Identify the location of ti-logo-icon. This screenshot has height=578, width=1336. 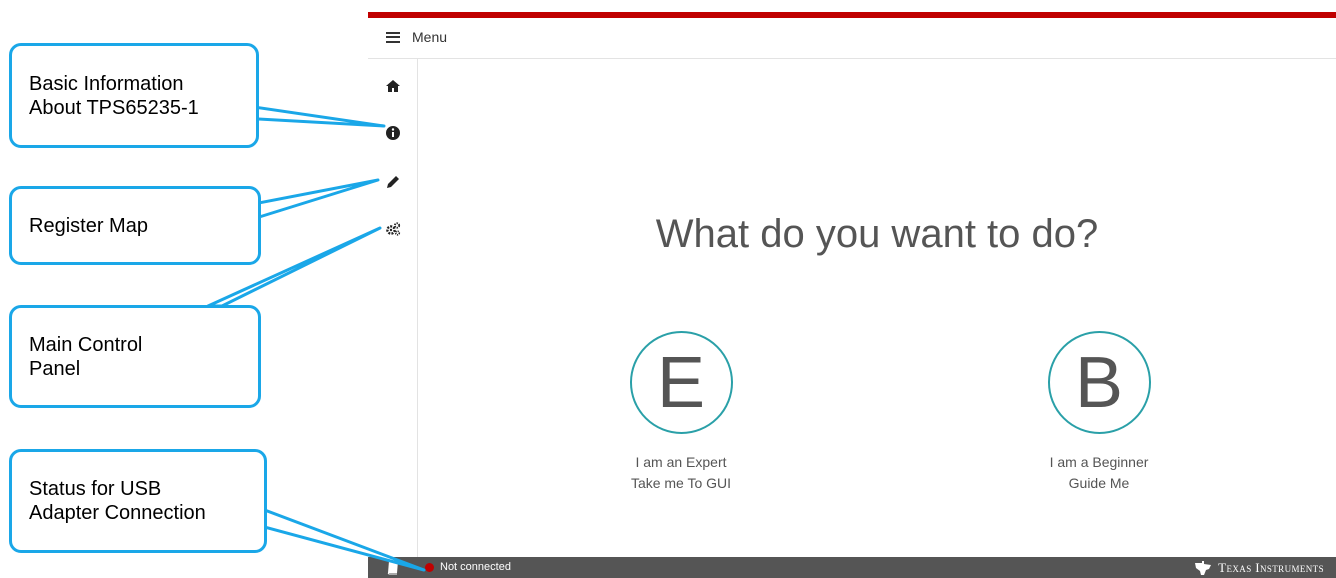
(1203, 567).